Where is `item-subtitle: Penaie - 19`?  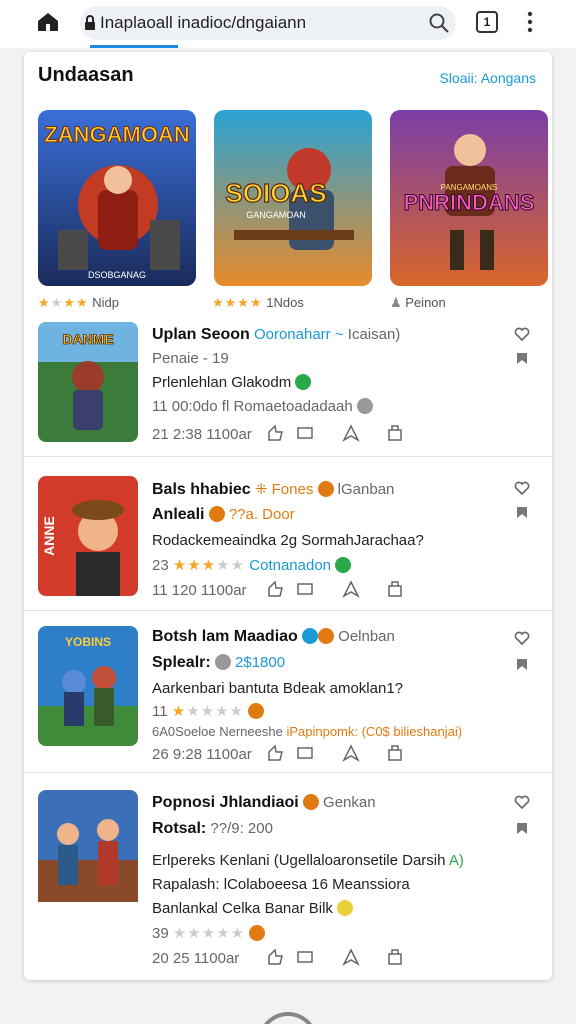
item-subtitle: Penaie - 19 is located at coordinates (190, 358).